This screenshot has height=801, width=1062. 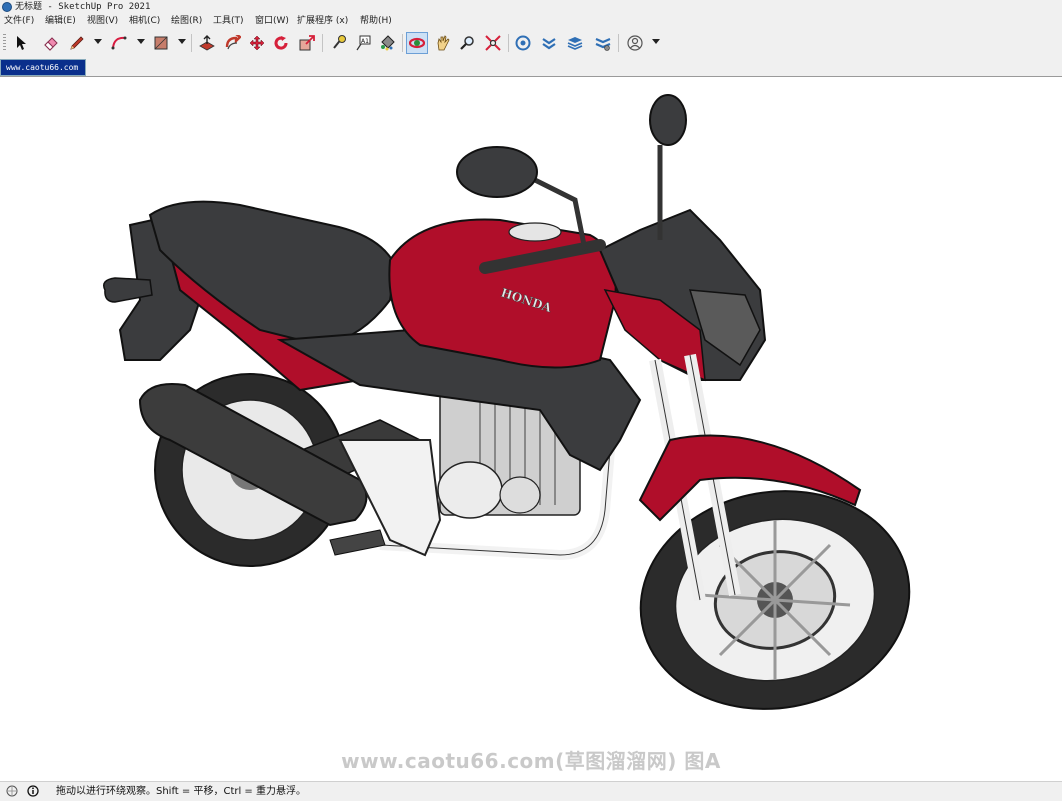 I want to click on arc-icon, so click(x=119, y=43).